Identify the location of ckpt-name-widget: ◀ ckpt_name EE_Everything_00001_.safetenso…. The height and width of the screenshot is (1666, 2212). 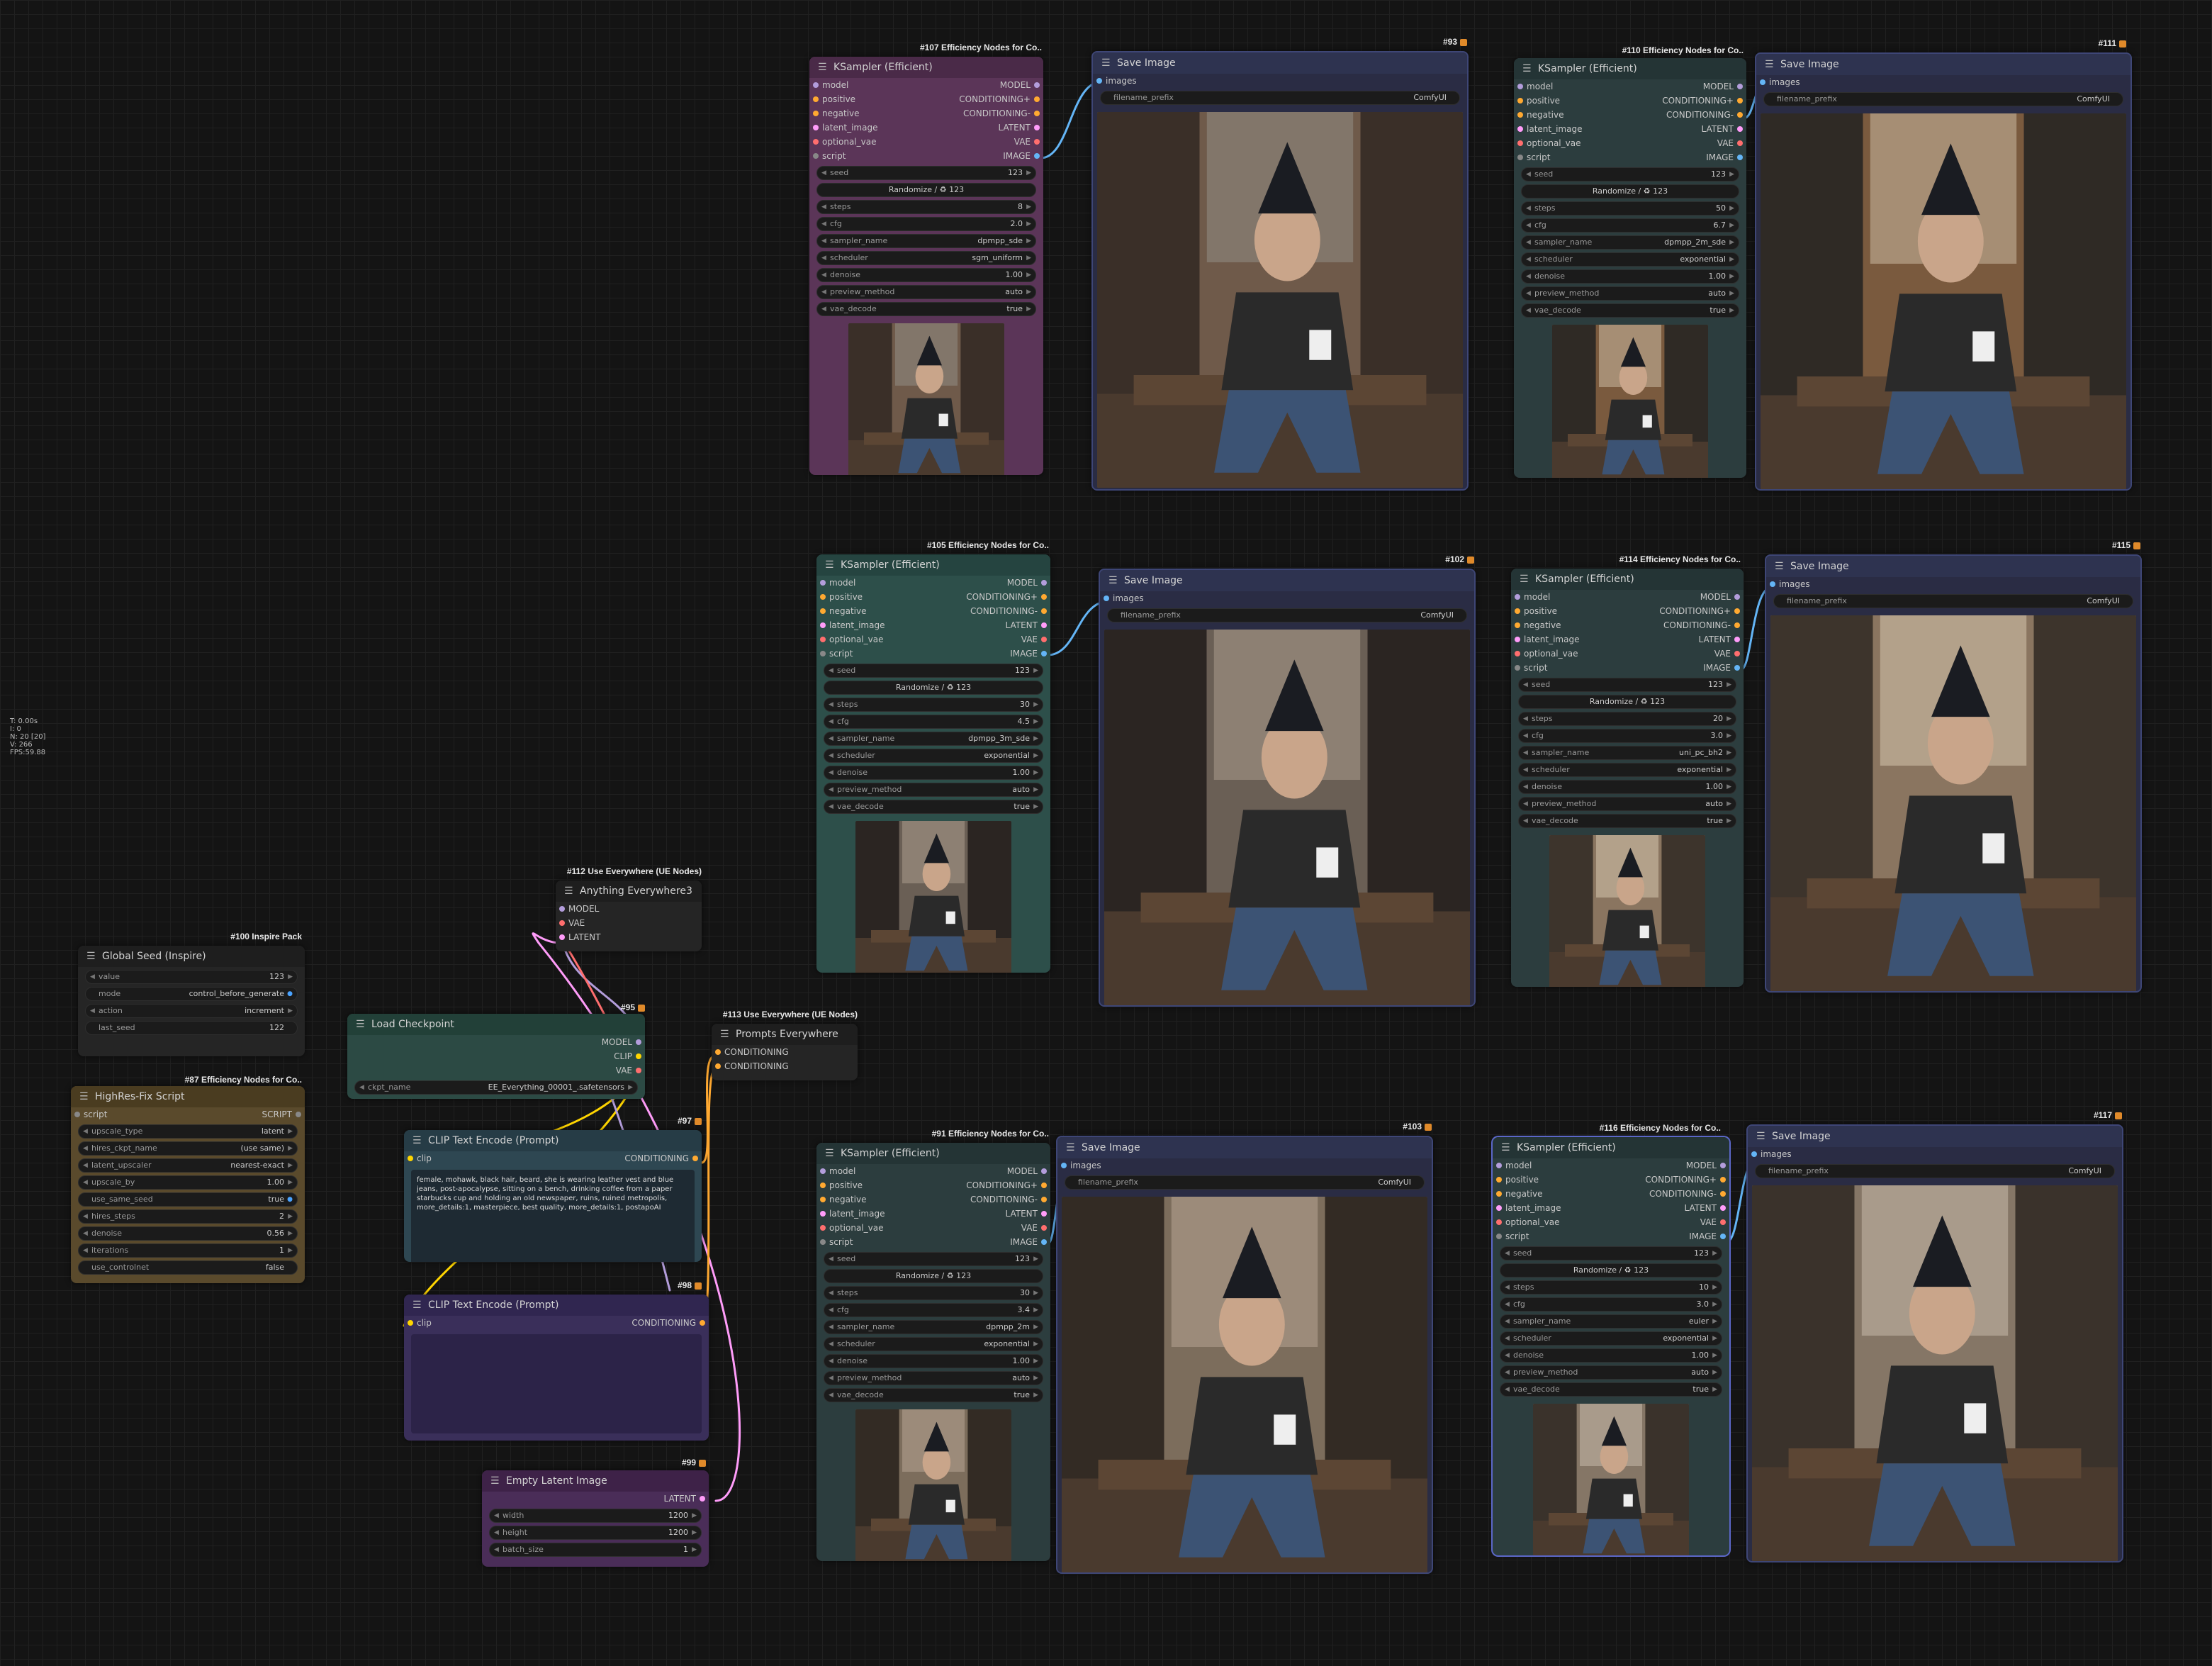
(496, 1087).